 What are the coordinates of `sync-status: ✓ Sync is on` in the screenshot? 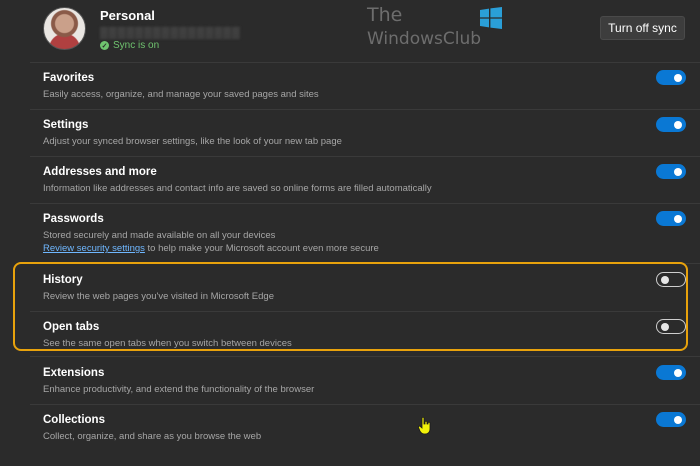 It's located at (129, 45).